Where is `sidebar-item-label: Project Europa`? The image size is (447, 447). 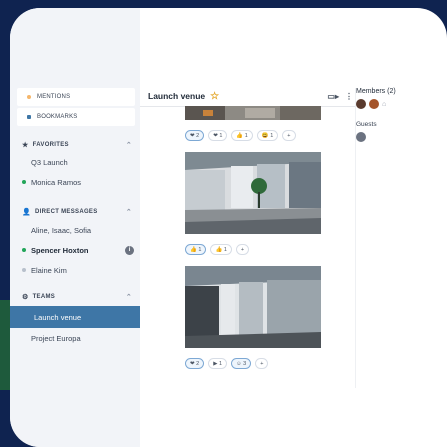 sidebar-item-label: Project Europa is located at coordinates (56, 338).